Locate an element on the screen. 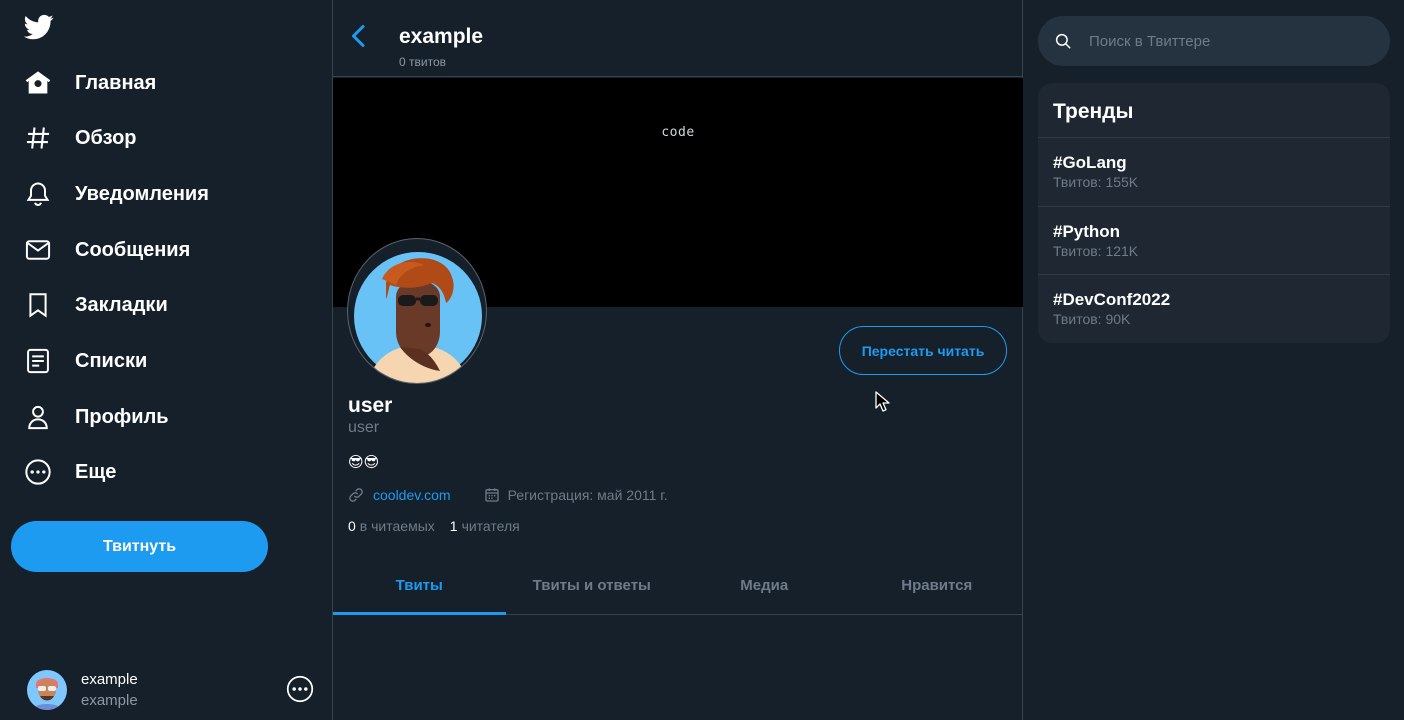 Image resolution: width=1404 pixels, height=720 pixels. trend-item: #GoLang Твитов: 155K is located at coordinates (1214, 171).